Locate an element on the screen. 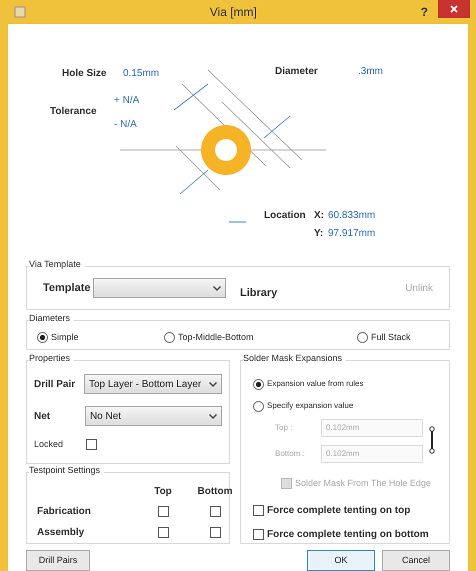  close-button is located at coordinates (454, 9).